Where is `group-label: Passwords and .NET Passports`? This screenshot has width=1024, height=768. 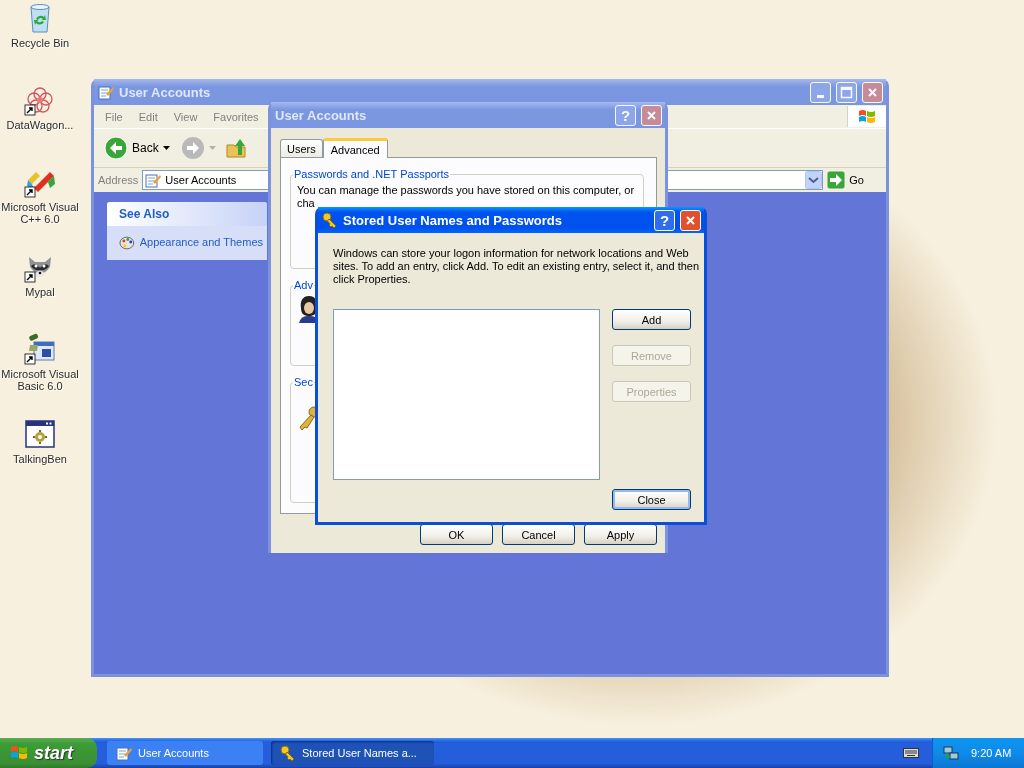
group-label: Passwords and .NET Passports is located at coordinates (372, 174).